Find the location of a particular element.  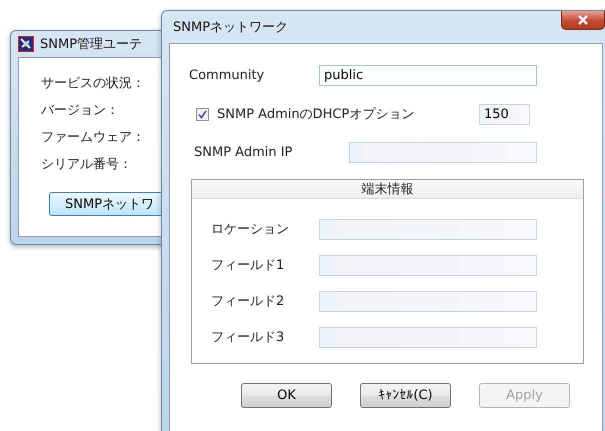

dialog-button: ｷｬﾝｾﾙ(C) is located at coordinates (405, 395).